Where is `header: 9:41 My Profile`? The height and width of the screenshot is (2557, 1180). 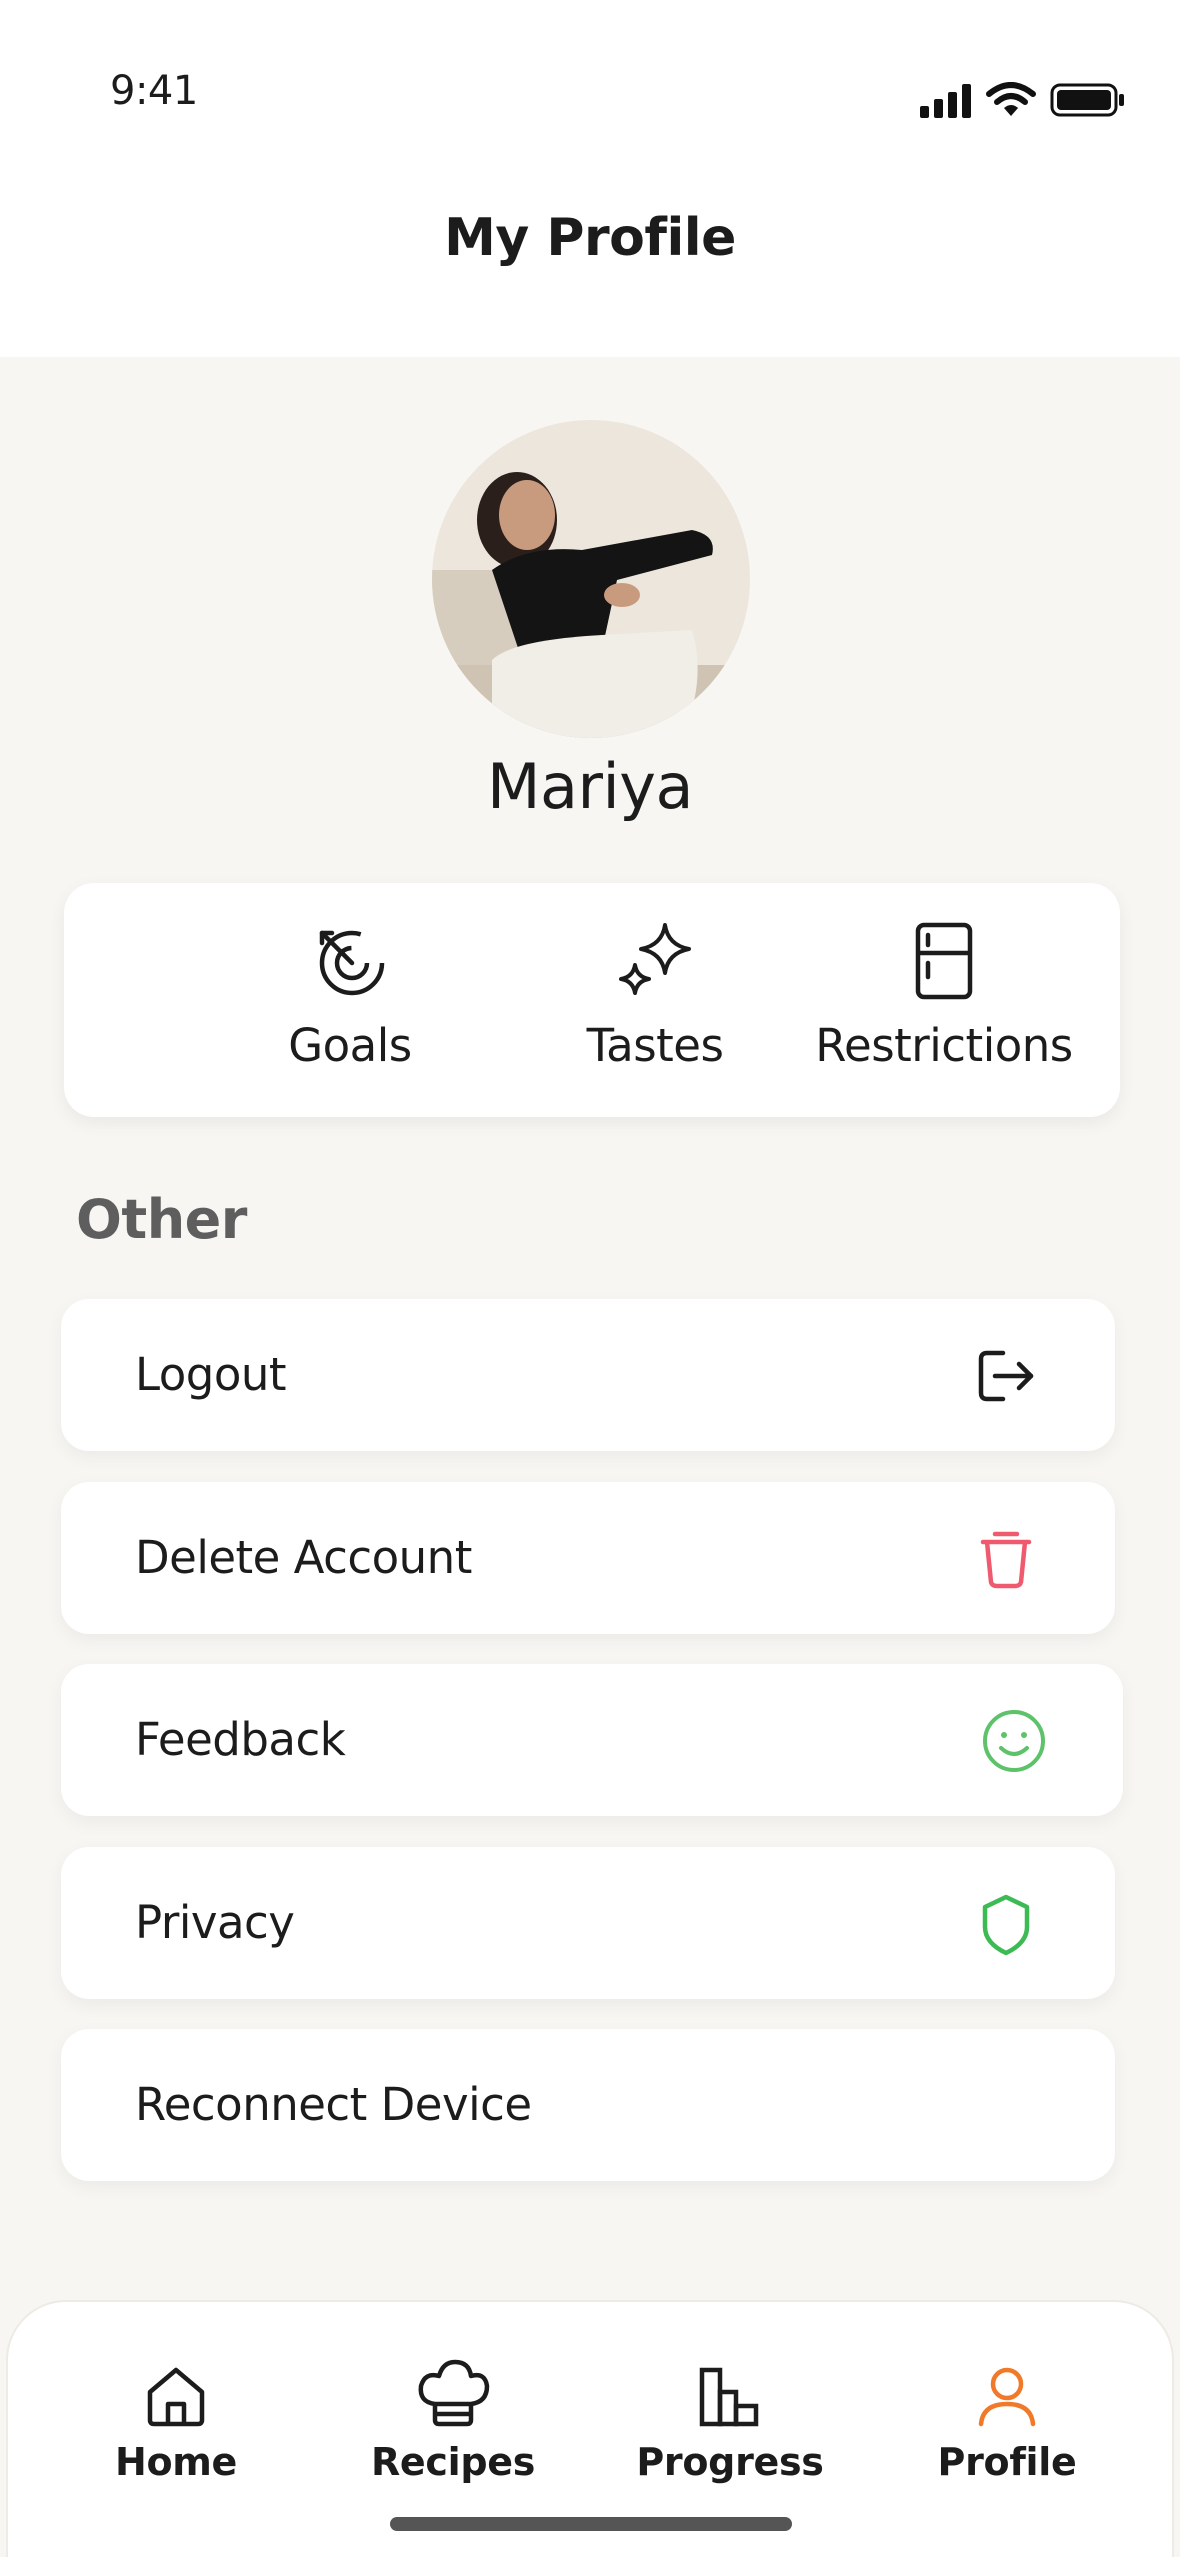
header: 9:41 My Profile is located at coordinates (590, 178).